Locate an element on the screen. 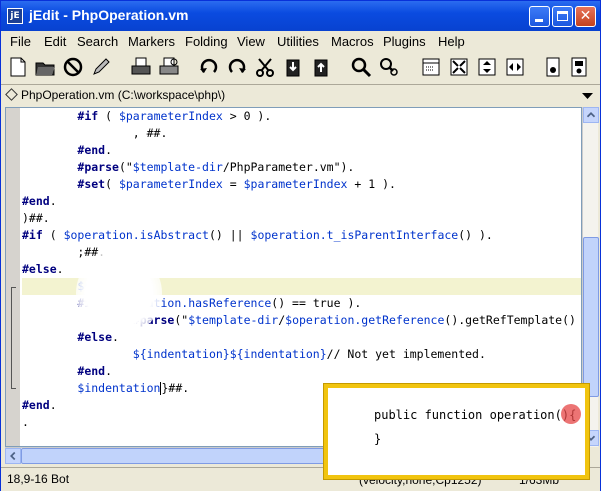  maximize-button is located at coordinates (562, 16).